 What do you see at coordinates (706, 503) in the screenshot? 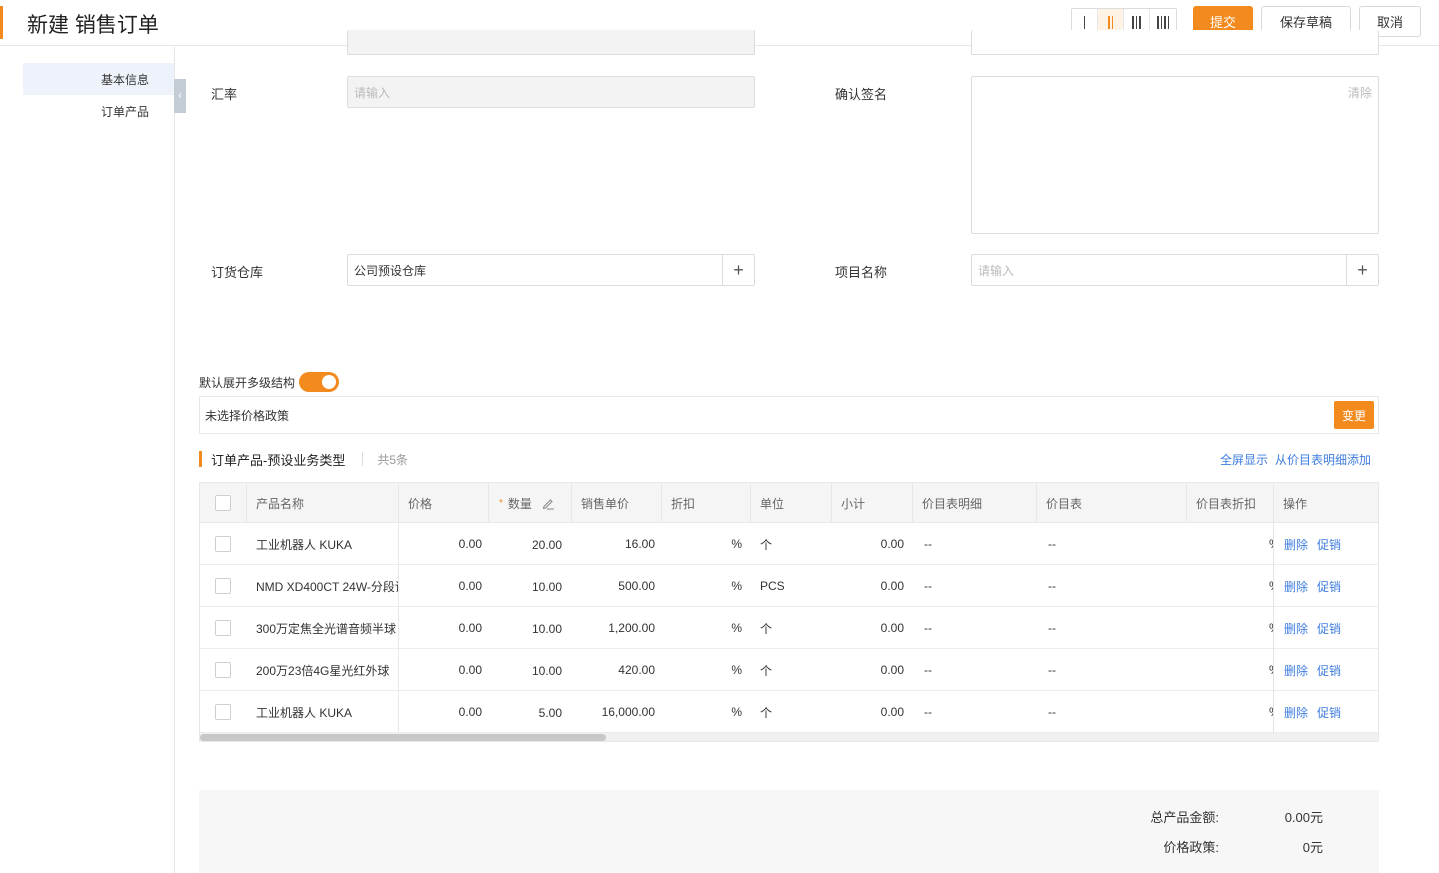
I see `column-header-discount: 折扣` at bounding box center [706, 503].